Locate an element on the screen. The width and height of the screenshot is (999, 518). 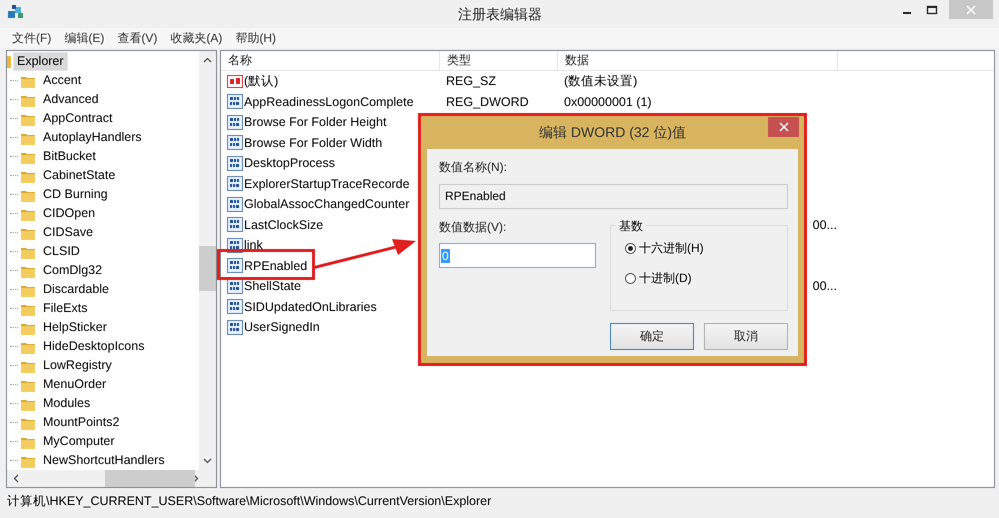
tree-item: CIDSave is located at coordinates (68, 232).